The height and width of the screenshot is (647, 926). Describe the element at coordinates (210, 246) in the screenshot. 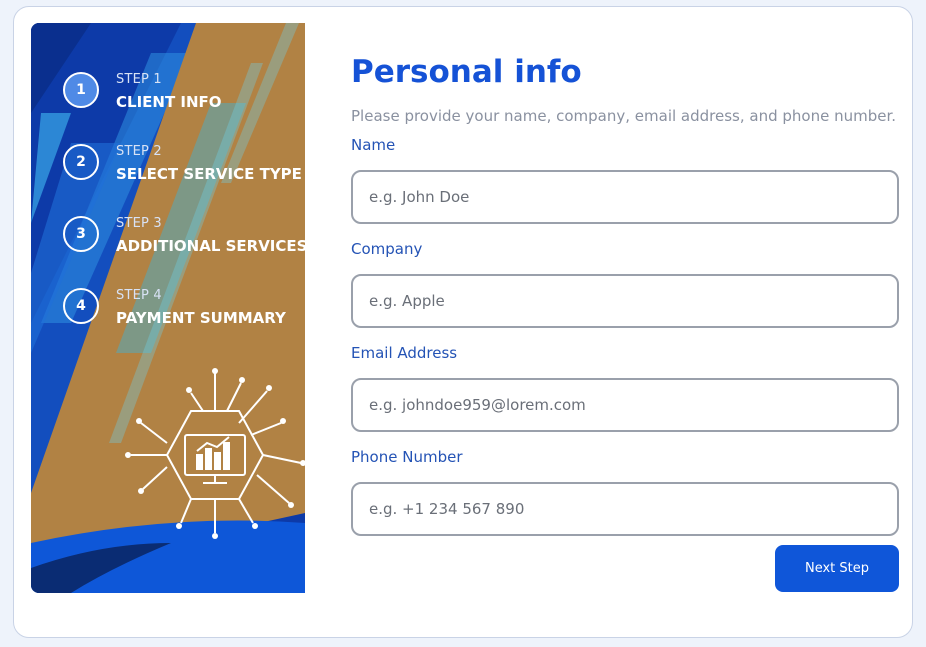

I see `step-3-title: ADDITIONAL SERVICES` at that location.